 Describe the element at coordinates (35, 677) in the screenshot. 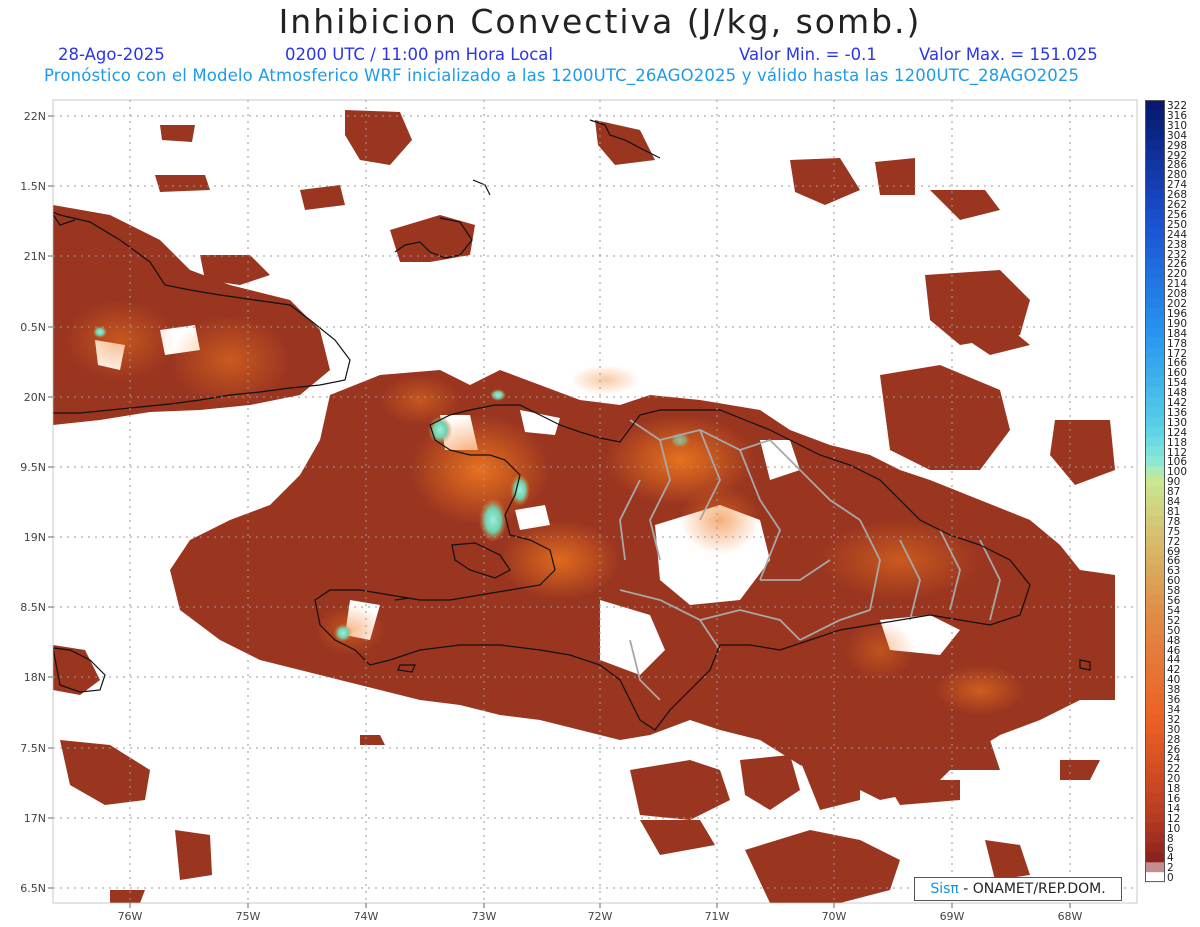

I see `lat-label: 18N` at that location.